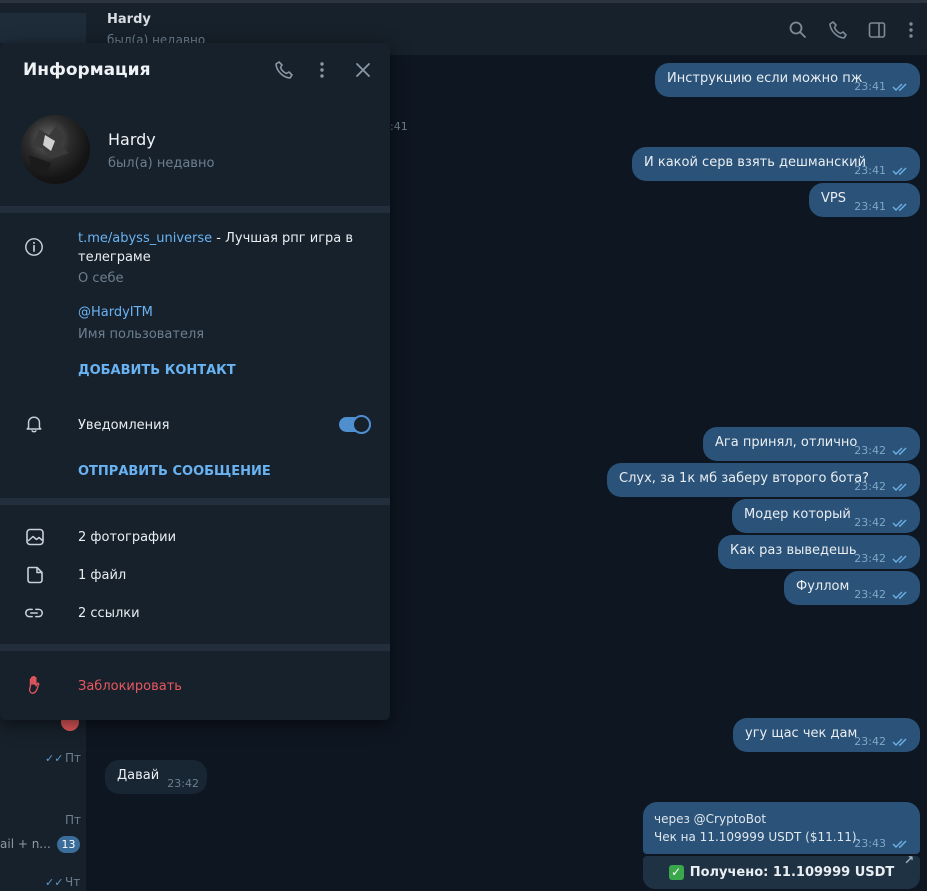  Describe the element at coordinates (161, 163) in the screenshot. I see `profile-status: был(а) недавно` at that location.